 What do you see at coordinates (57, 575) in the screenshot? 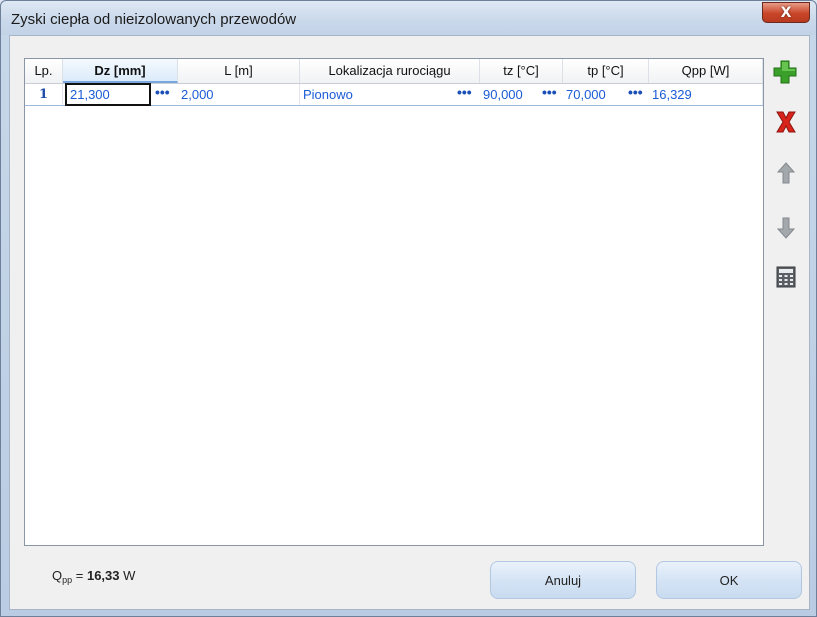
I see `summary-symbol: Q` at bounding box center [57, 575].